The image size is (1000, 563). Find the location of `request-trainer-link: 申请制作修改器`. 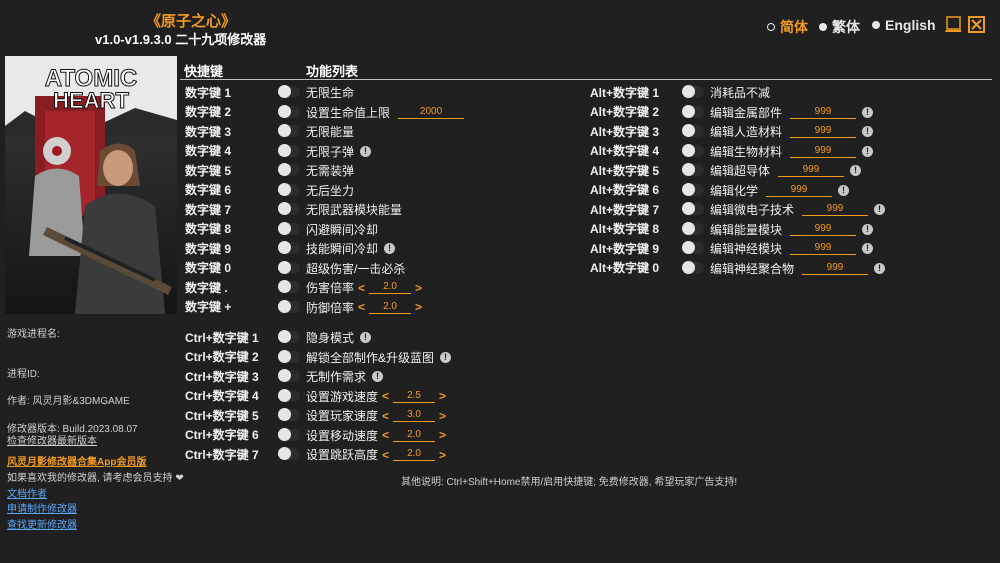

request-trainer-link: 申请制作修改器 is located at coordinates (42, 507).